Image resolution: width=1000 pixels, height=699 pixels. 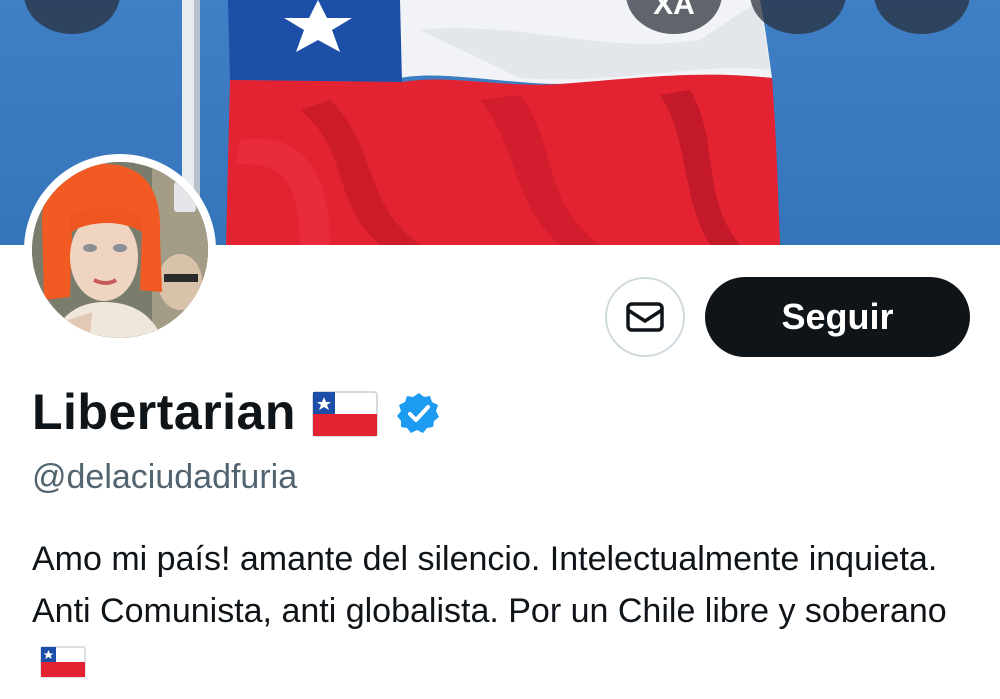 What do you see at coordinates (419, 414) in the screenshot?
I see `verified-badge-icon` at bounding box center [419, 414].